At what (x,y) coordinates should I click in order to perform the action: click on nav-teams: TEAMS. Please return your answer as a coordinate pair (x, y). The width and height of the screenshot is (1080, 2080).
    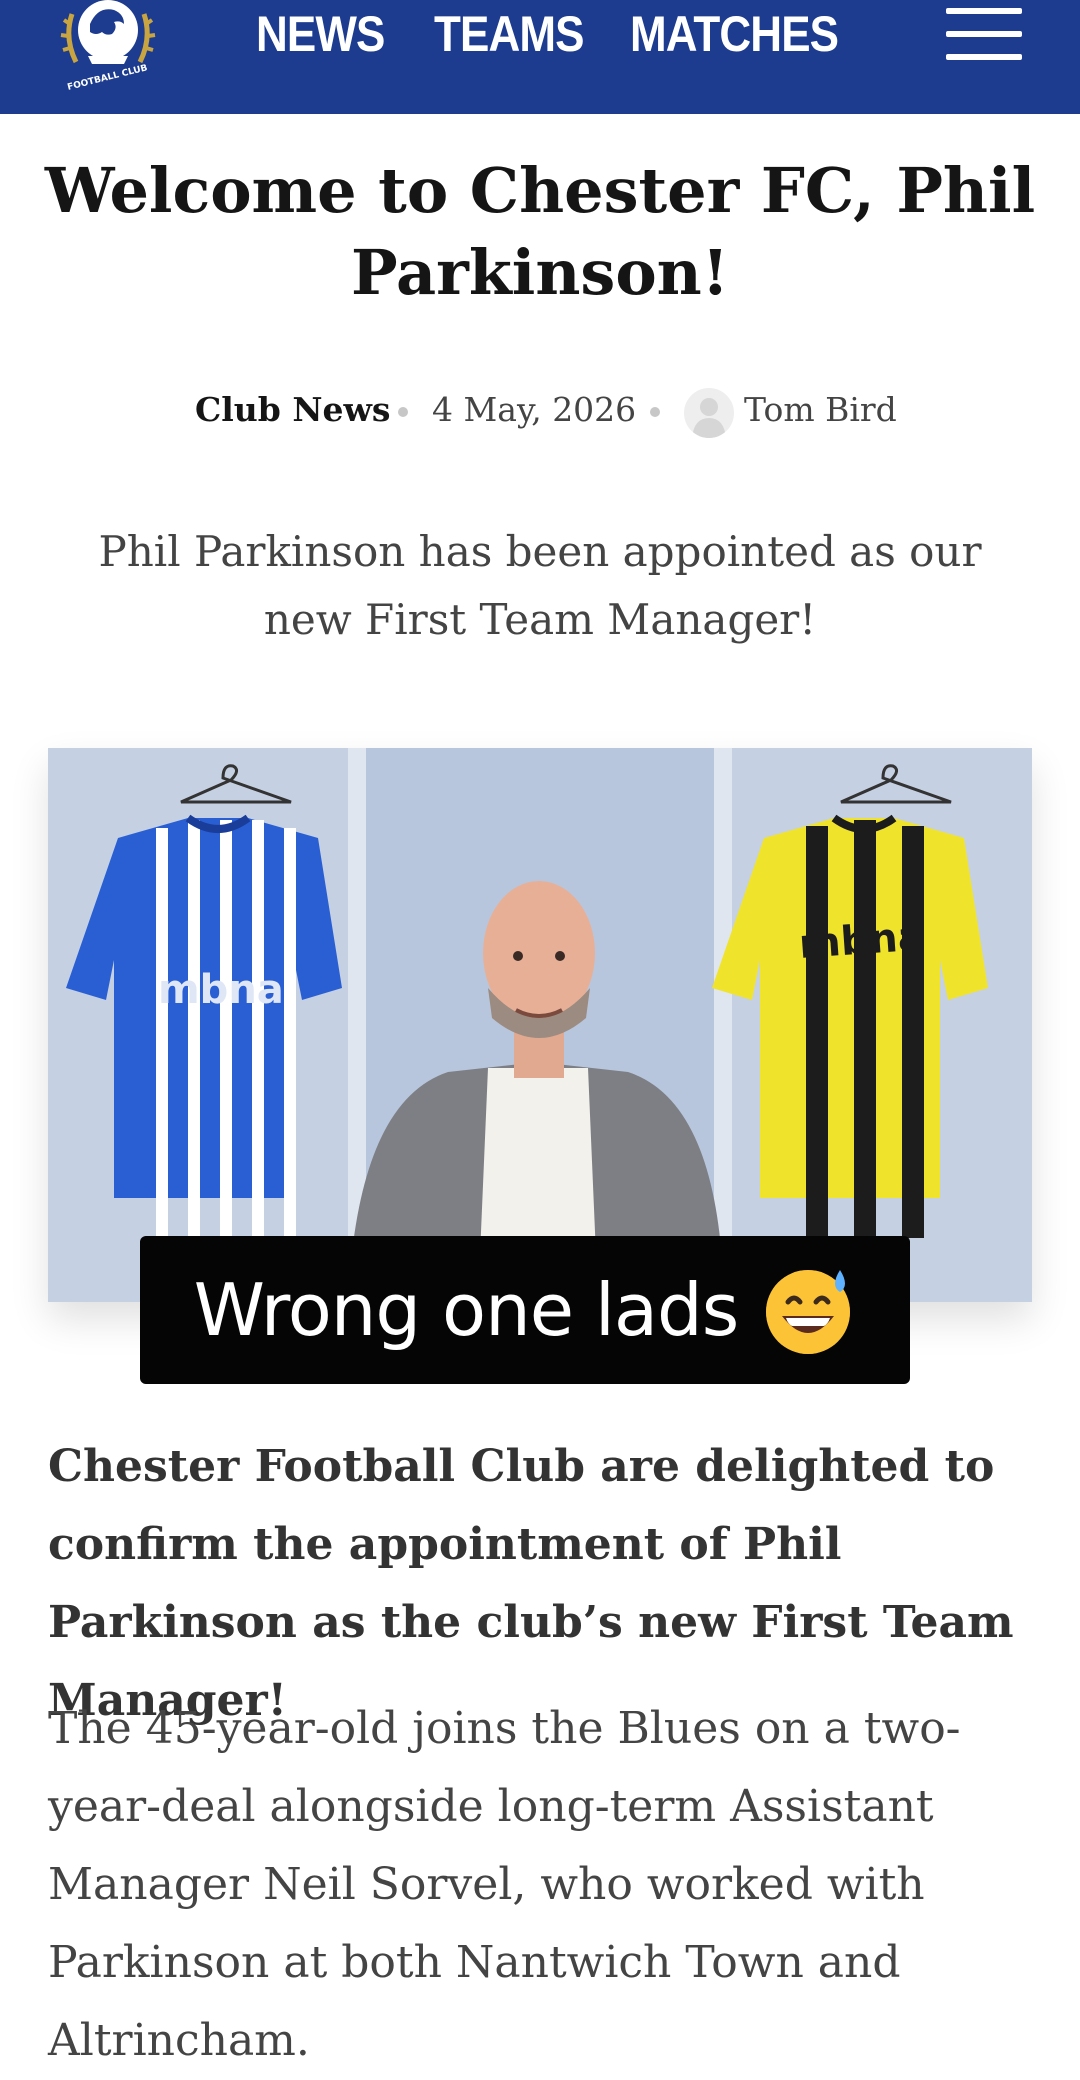
    Looking at the image, I should click on (509, 34).